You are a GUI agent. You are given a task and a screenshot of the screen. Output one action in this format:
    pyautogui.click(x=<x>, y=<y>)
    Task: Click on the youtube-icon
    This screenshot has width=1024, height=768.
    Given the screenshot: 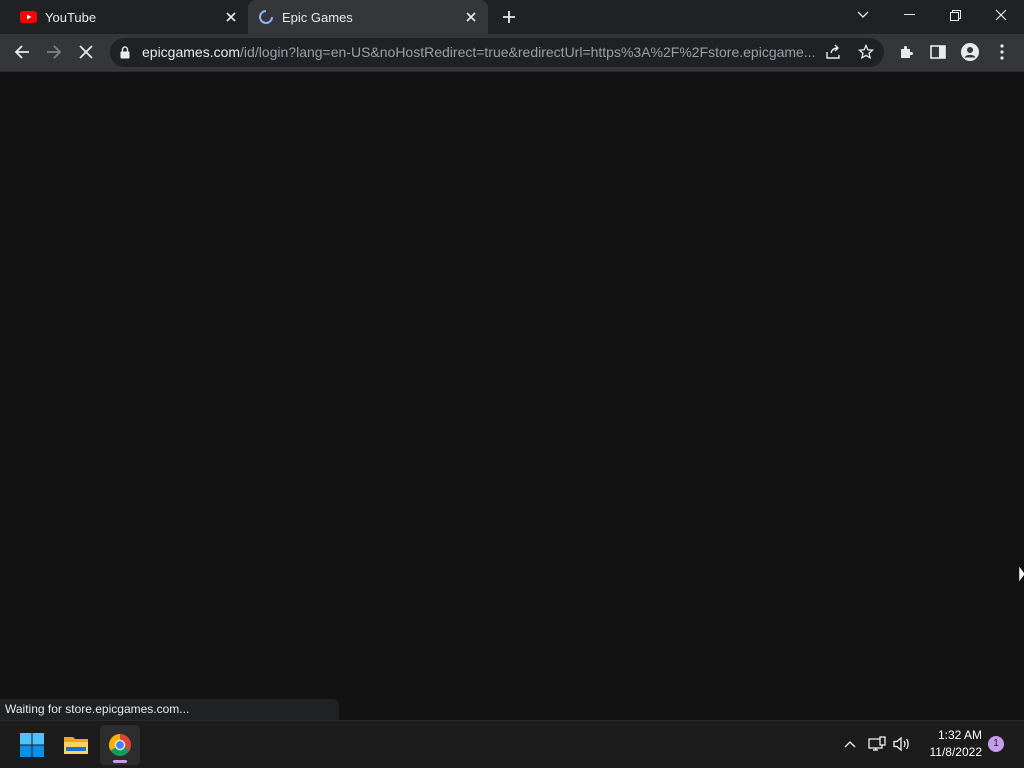 What is the action you would take?
    pyautogui.click(x=28, y=17)
    